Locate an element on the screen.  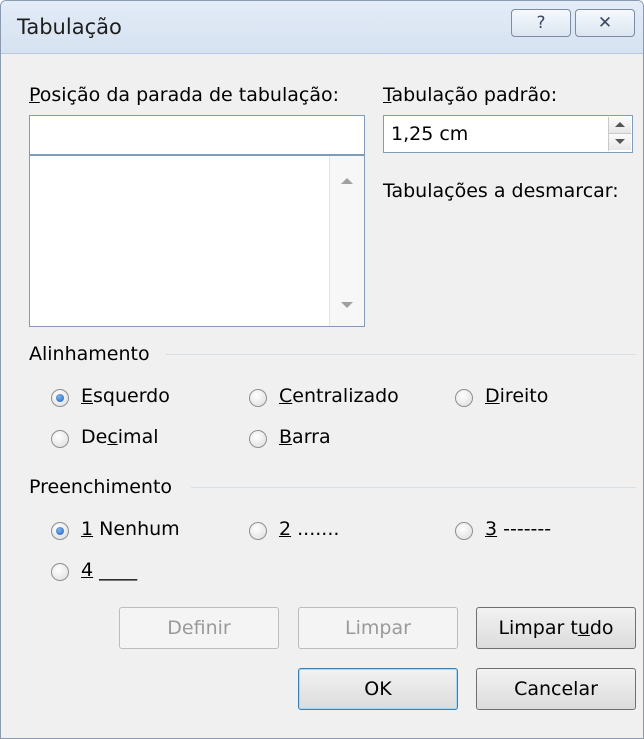
align-right-label: Direito is located at coordinates (516, 396).